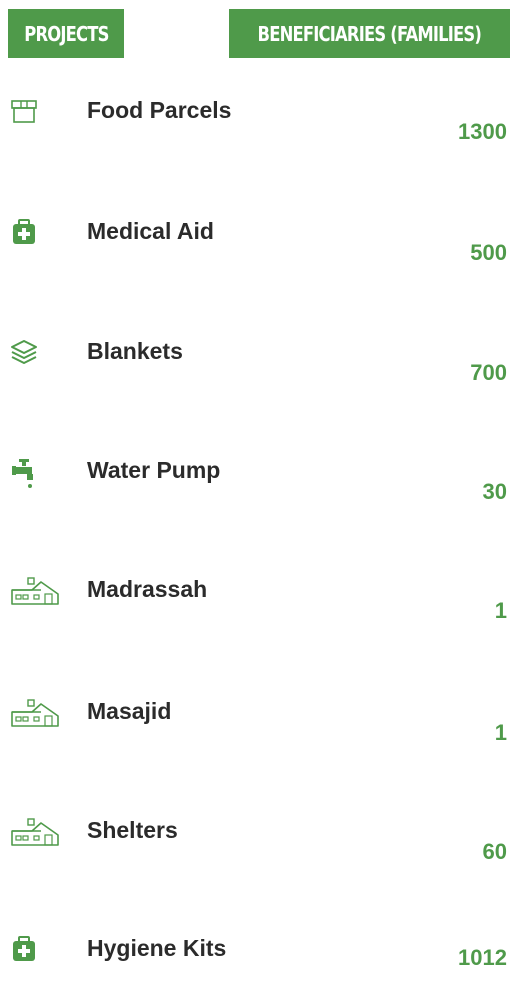 The image size is (515, 995). Describe the element at coordinates (257, 847) in the screenshot. I see `project-row-shelters: Shelters 60` at that location.